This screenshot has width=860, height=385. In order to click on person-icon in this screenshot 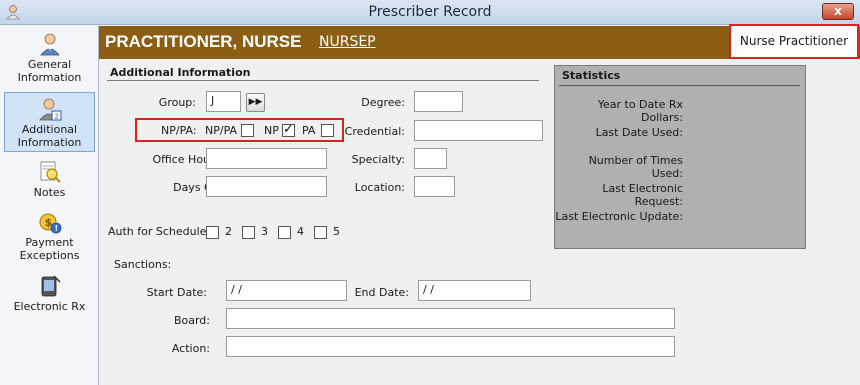, I will do `click(49, 44)`.